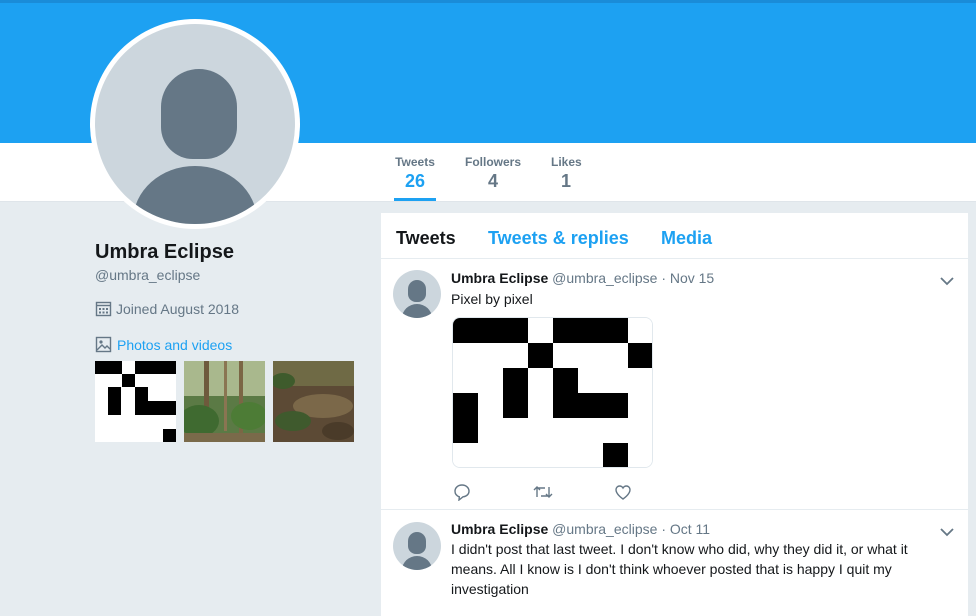  I want to click on tweet-text: Pixel by pixel, so click(492, 299).